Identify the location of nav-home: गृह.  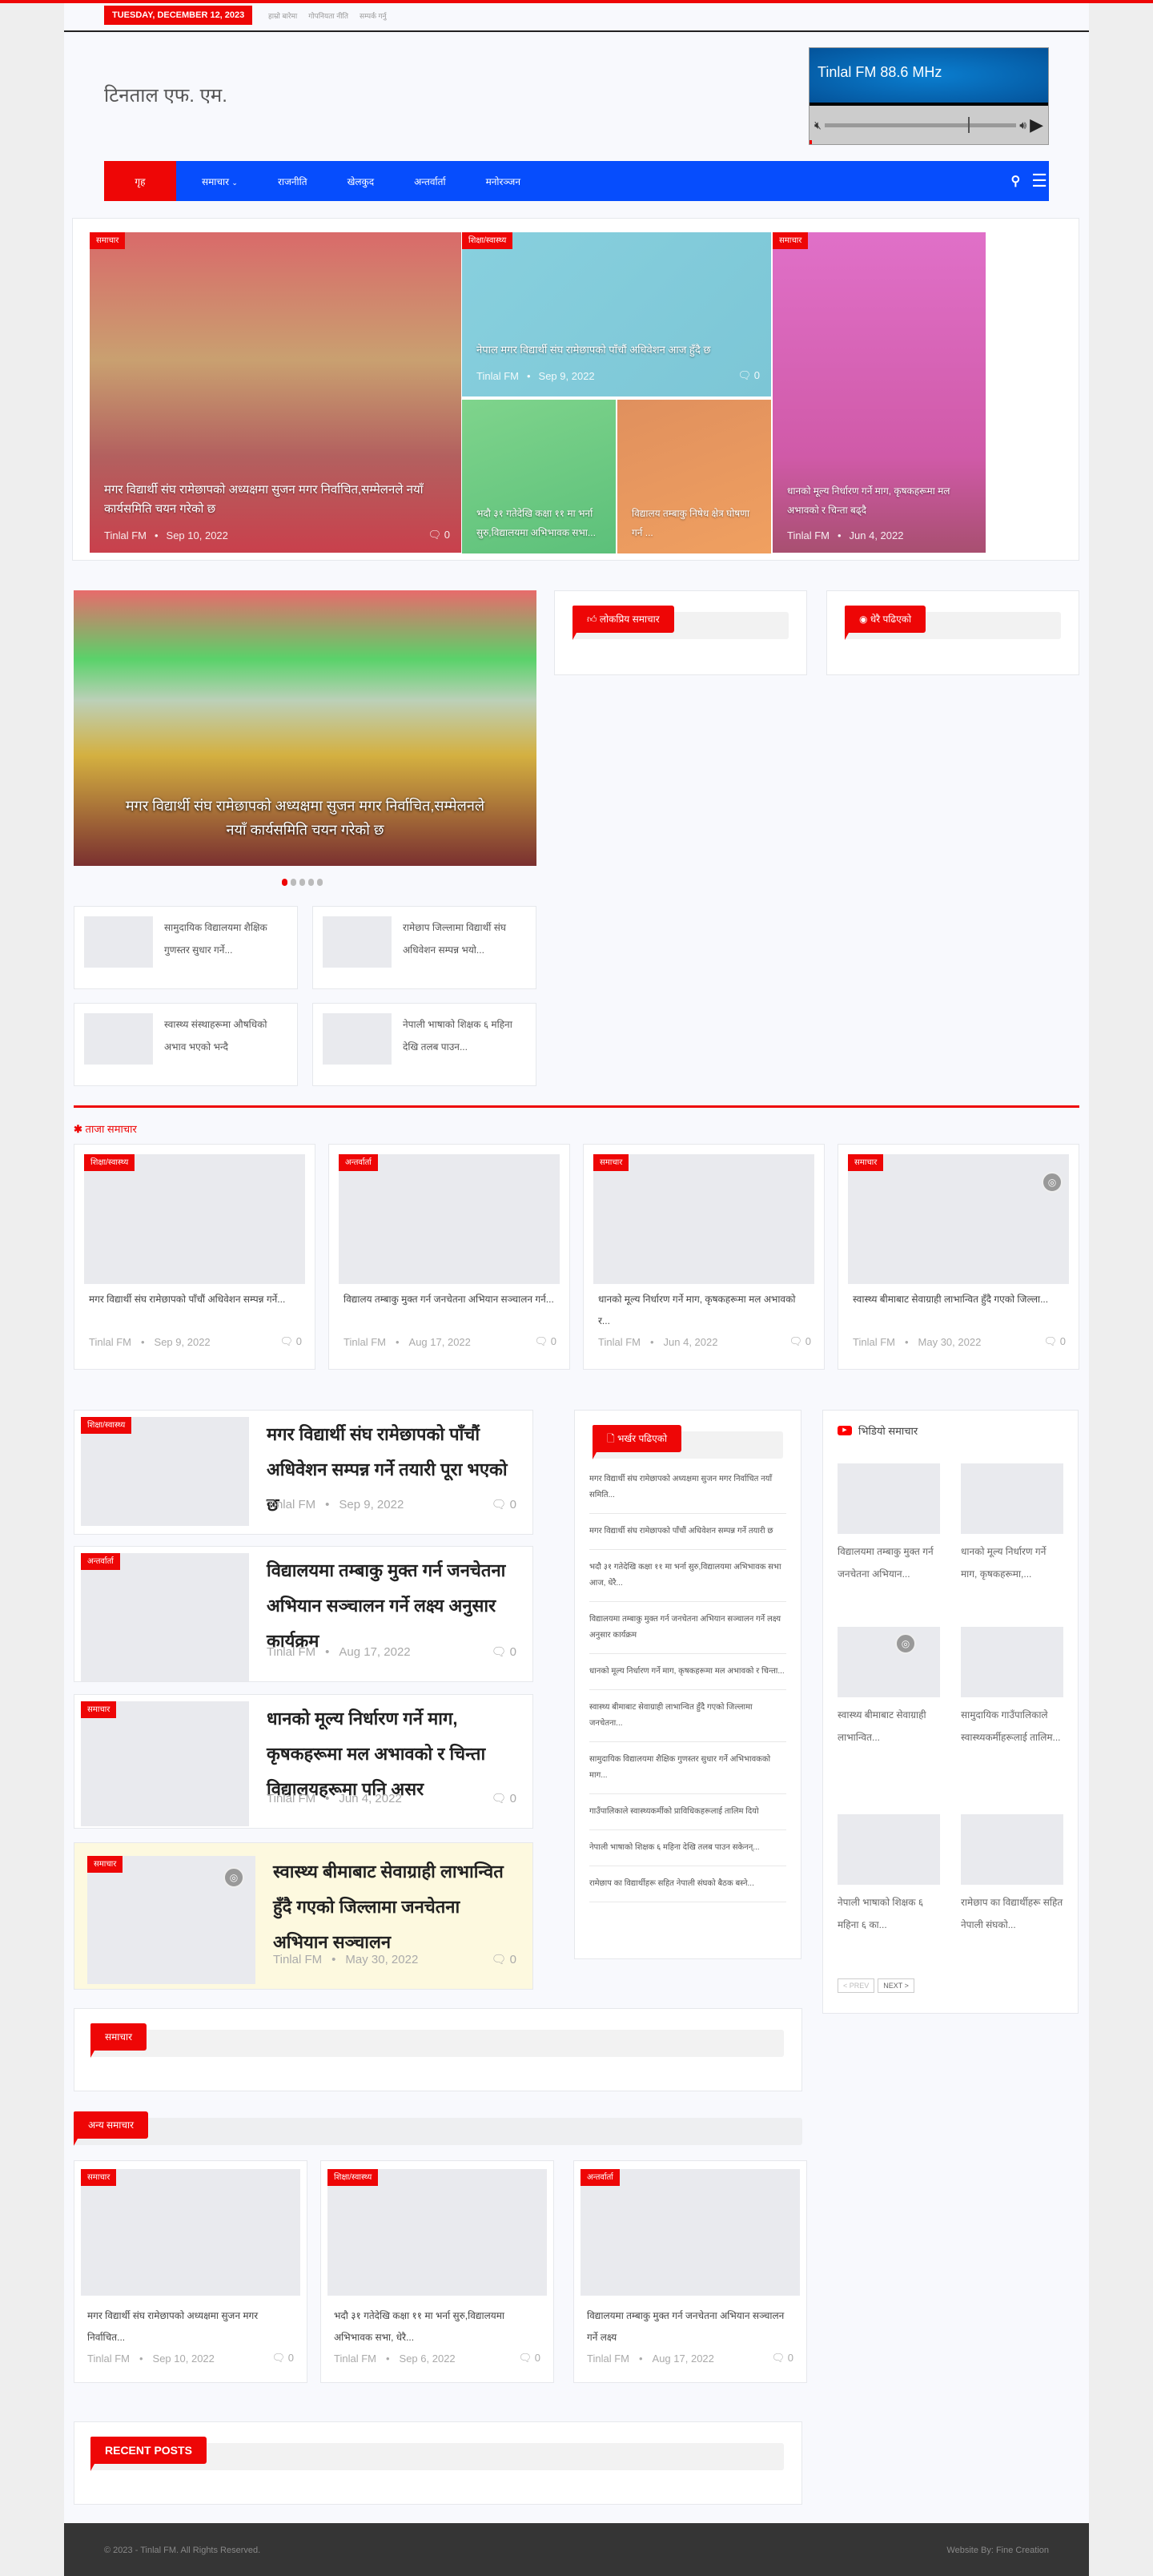
(140, 181).